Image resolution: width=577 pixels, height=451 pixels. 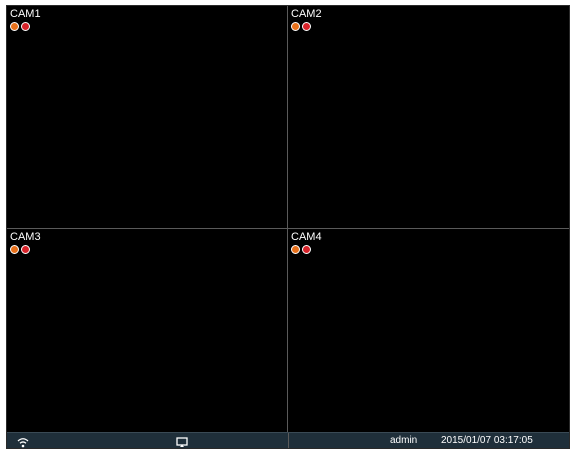 I want to click on system-datetime: 2015/01/07 03:17:05, so click(x=487, y=440).